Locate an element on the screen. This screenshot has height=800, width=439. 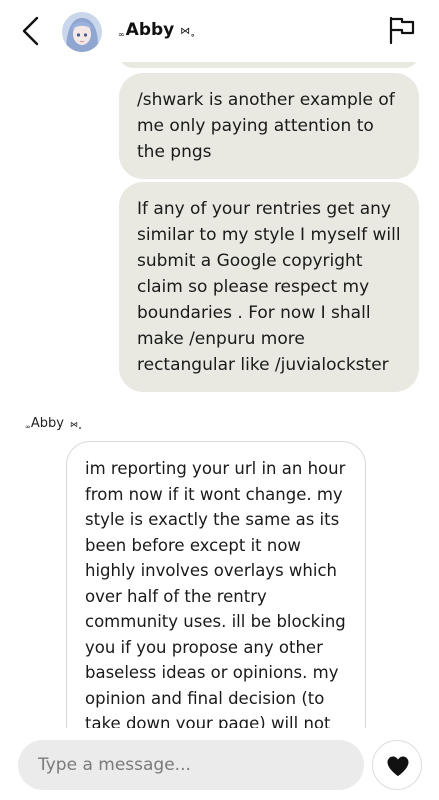
like-button is located at coordinates (397, 765).